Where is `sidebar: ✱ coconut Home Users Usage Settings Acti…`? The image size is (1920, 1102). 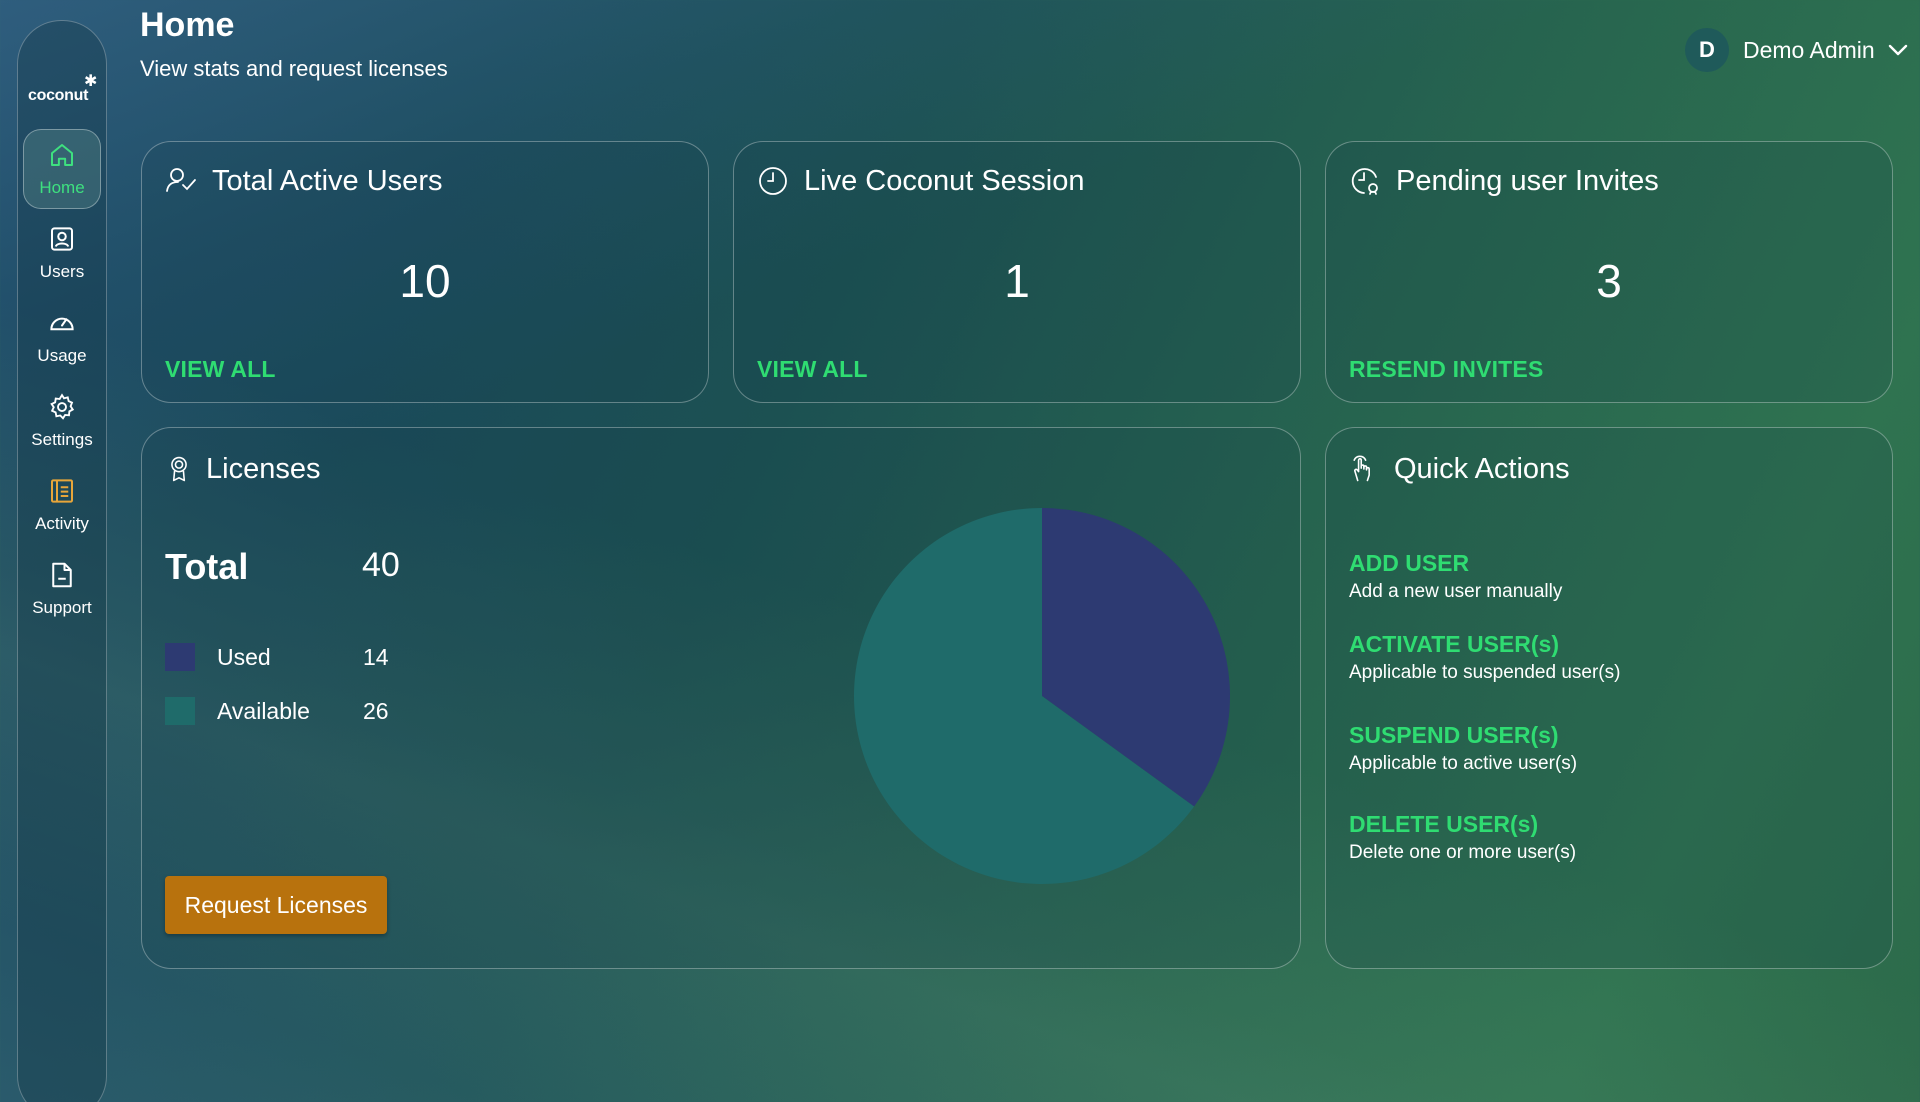
sidebar: ✱ coconut Home Users Usage Settings Acti… is located at coordinates (62, 561).